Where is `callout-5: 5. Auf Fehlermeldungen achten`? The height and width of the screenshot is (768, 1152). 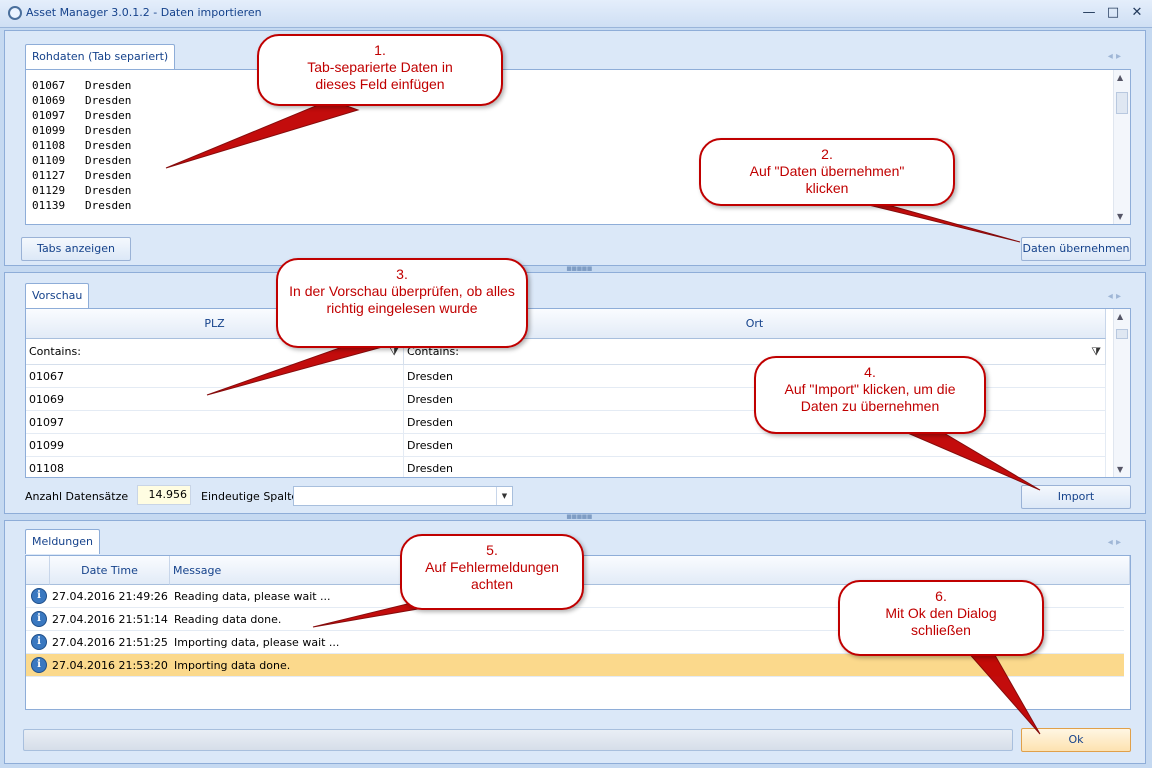
callout-5: 5. Auf Fehlermeldungen achten is located at coordinates (492, 572).